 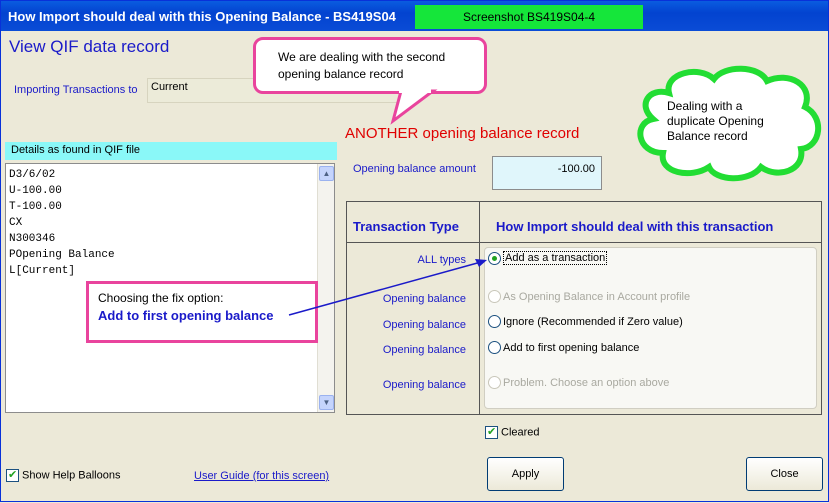 I want to click on details-header: Details as found in QIF file, so click(x=171, y=151).